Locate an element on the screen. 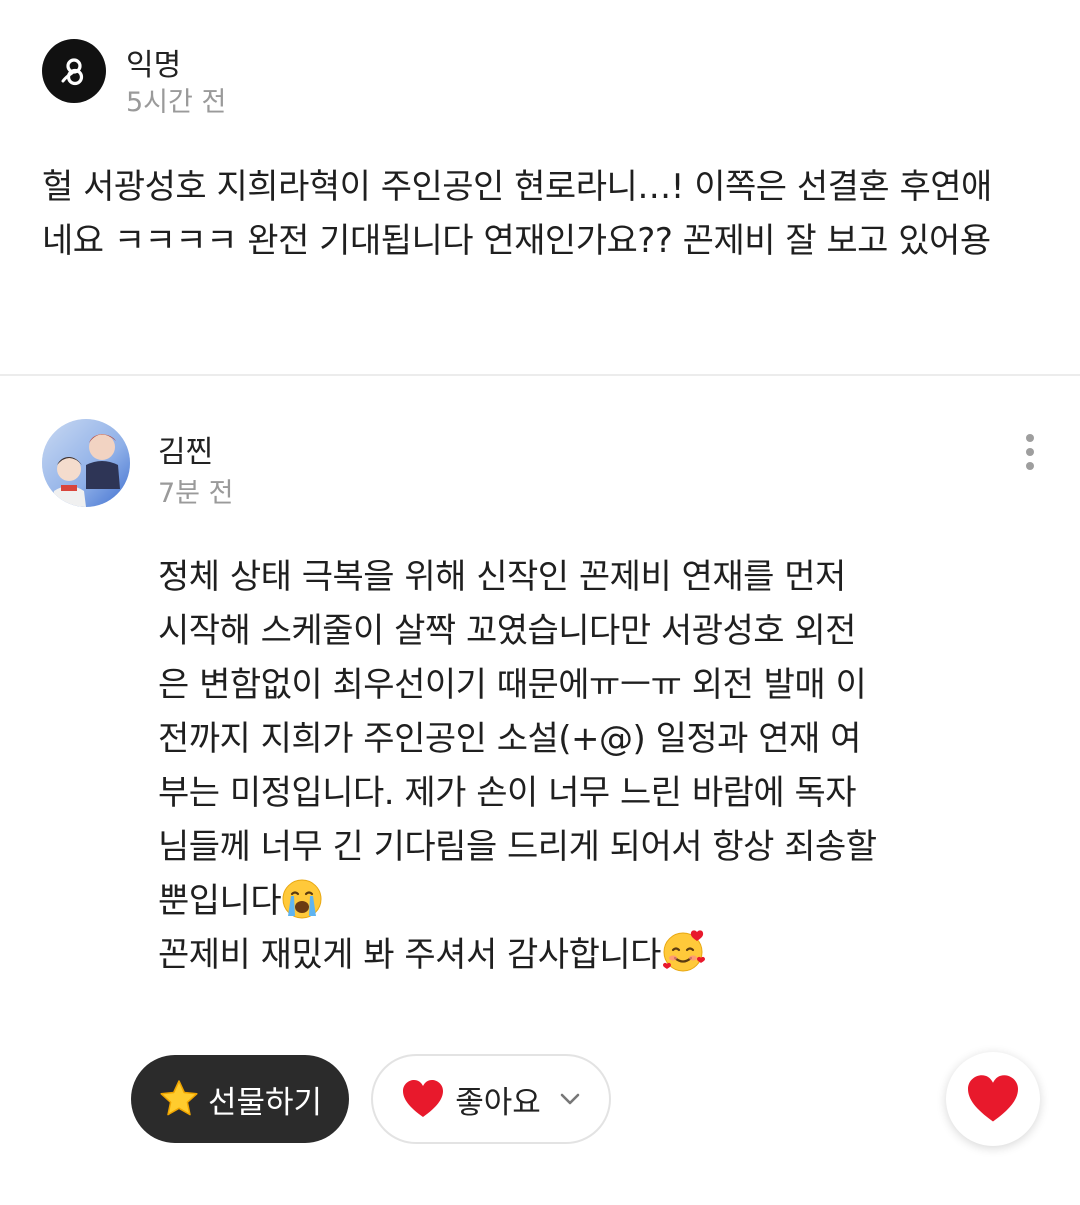 Image resolution: width=1080 pixels, height=1205 pixels. comment-text-thanks: 꼰제비 재밌게 봐 주셔서 감사합니다 is located at coordinates (409, 955).